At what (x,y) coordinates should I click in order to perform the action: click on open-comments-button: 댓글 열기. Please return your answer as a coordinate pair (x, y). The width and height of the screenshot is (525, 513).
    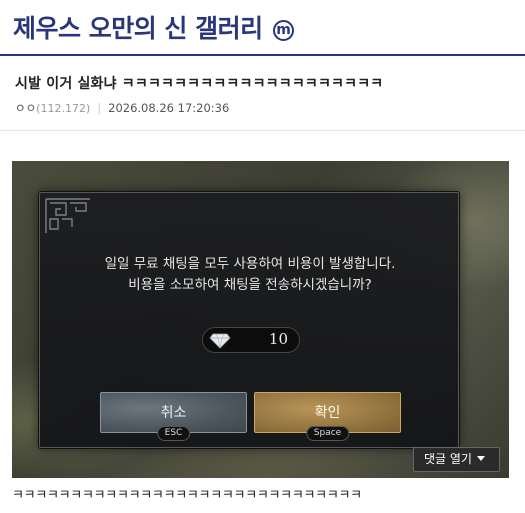
    Looking at the image, I should click on (456, 459).